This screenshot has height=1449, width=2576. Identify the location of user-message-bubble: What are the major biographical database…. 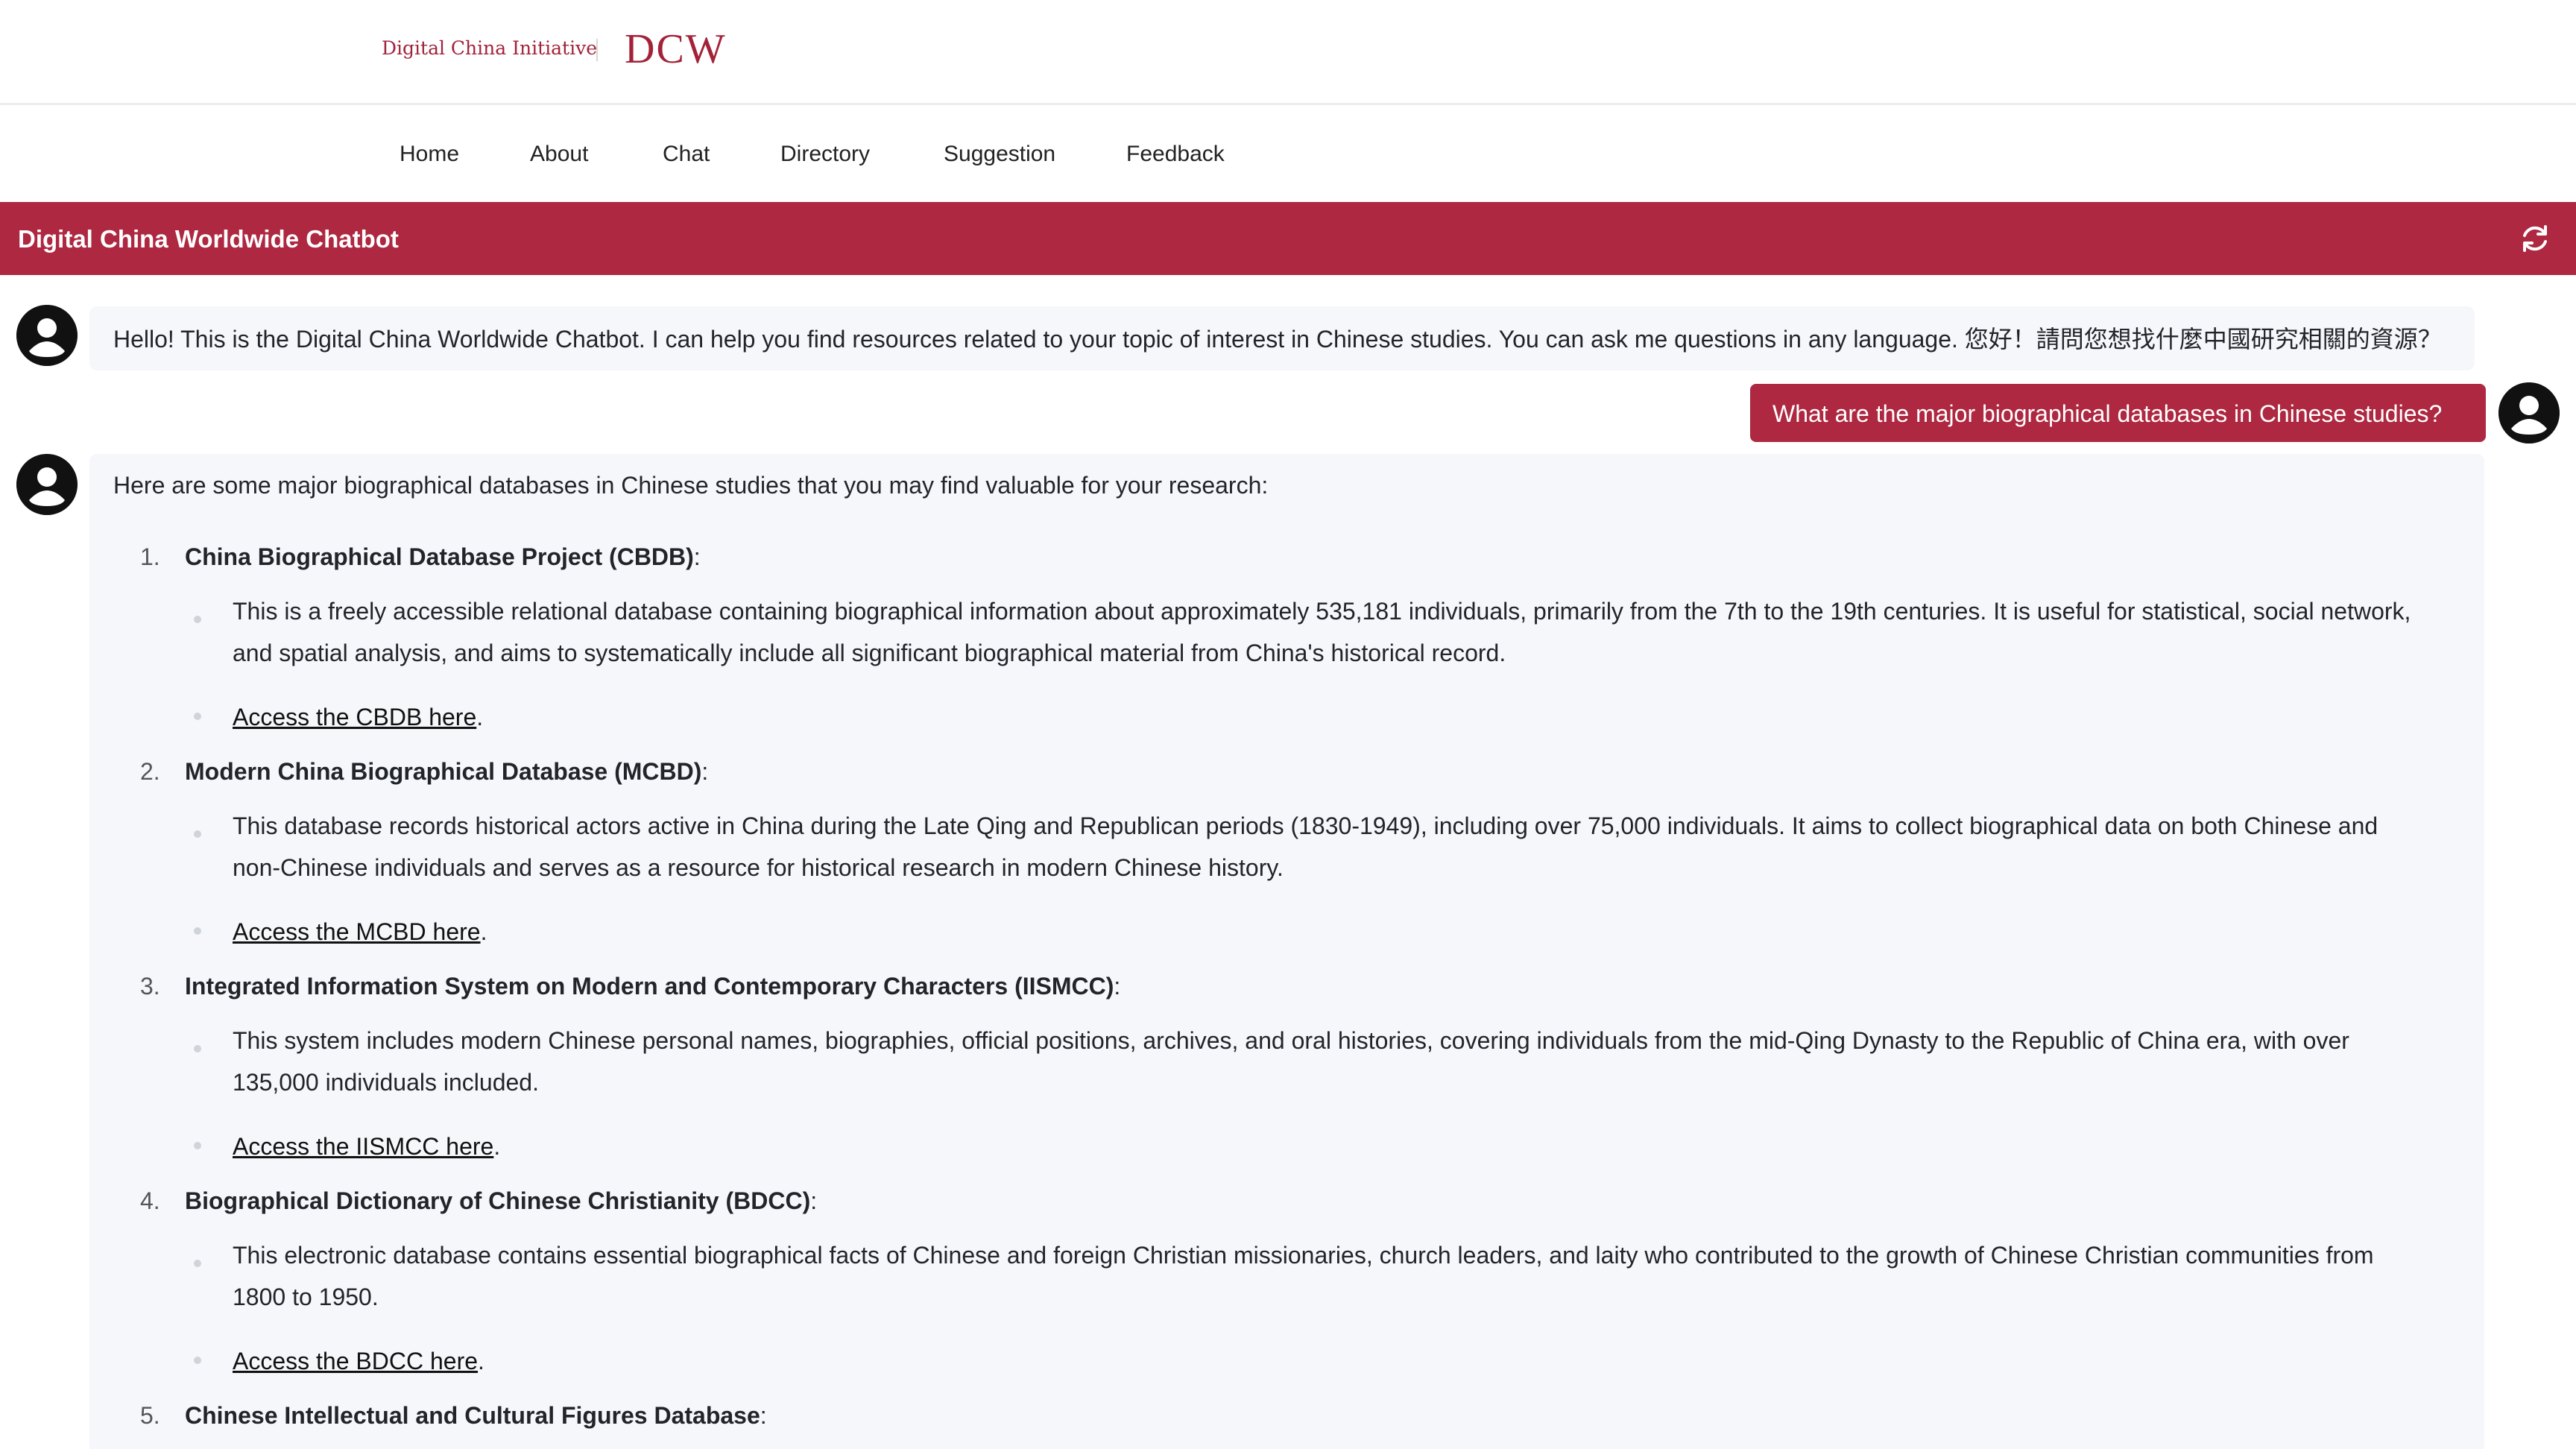
(2118, 413).